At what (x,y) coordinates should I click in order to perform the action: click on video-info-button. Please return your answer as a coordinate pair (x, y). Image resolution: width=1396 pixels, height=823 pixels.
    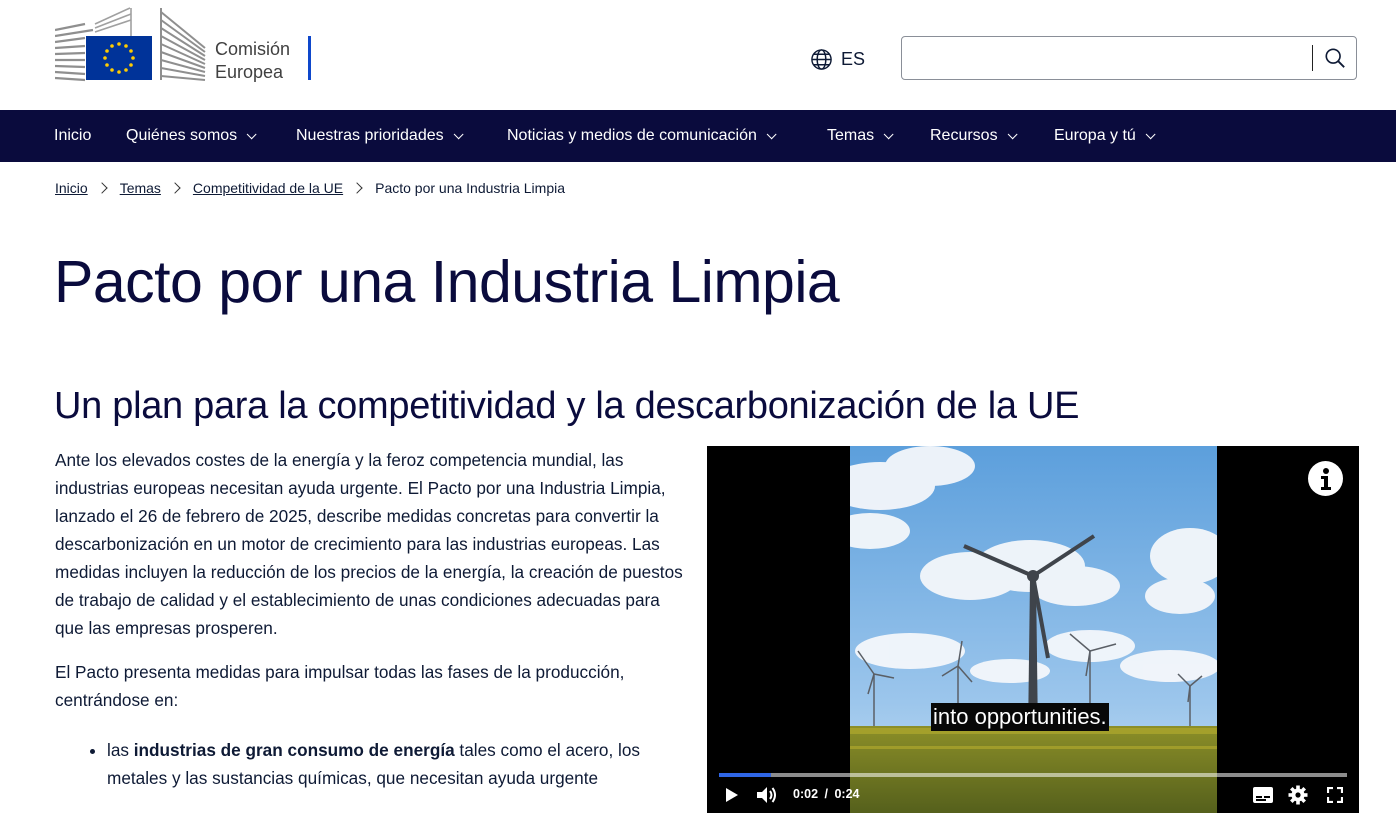
    Looking at the image, I should click on (1325, 478).